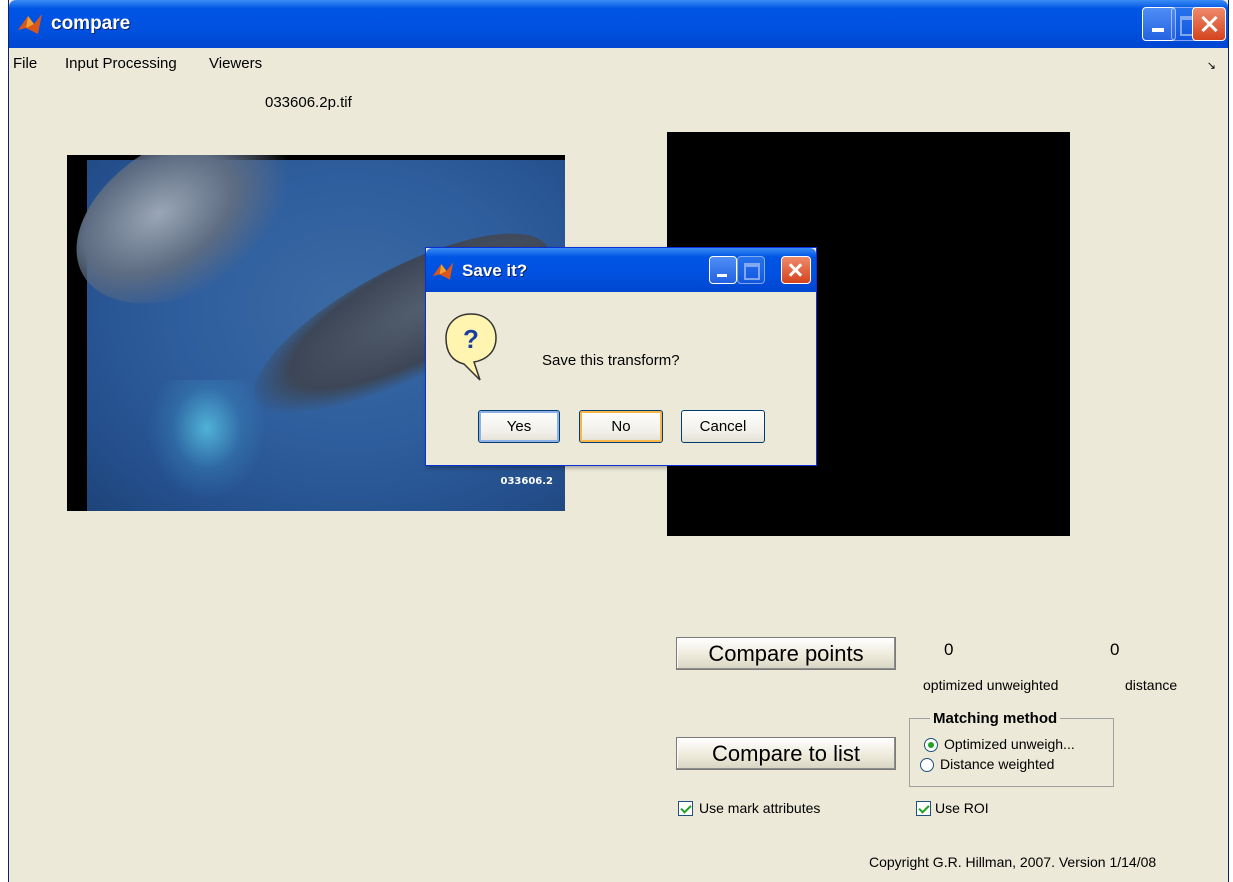 This screenshot has width=1233, height=882. I want to click on whale-highlight, so click(198, 247).